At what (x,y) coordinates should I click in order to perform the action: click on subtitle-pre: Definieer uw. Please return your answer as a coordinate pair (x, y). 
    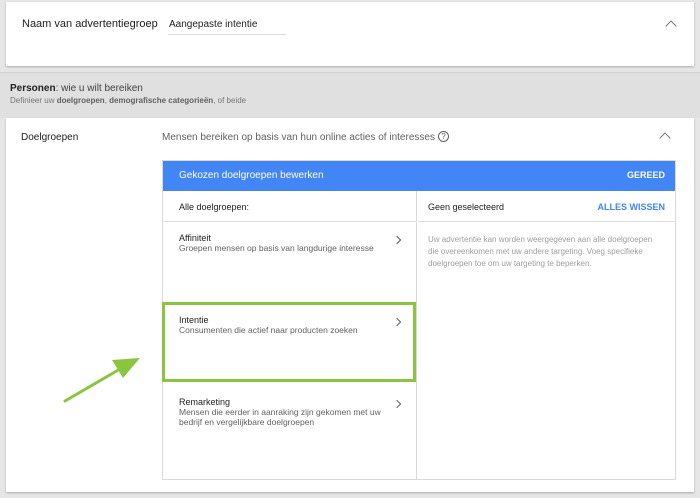
    Looking at the image, I should click on (33, 100).